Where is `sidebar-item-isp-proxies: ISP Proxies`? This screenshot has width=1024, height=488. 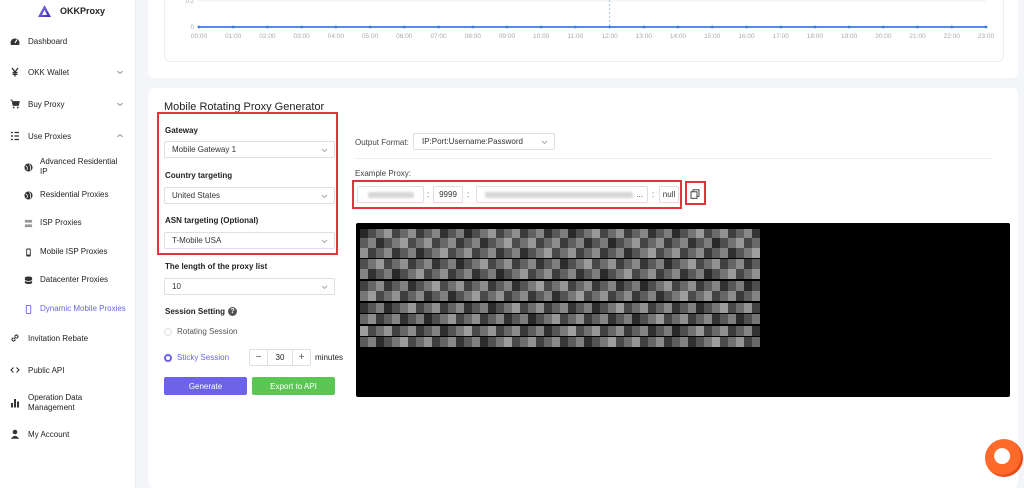
sidebar-item-isp-proxies: ISP Proxies is located at coordinates (68, 223).